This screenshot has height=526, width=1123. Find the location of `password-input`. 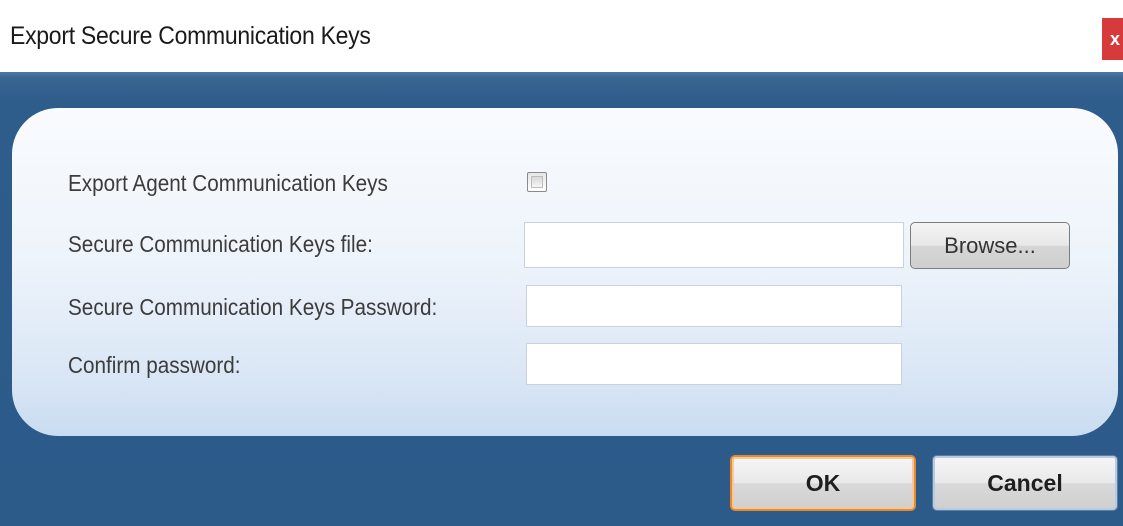

password-input is located at coordinates (714, 306).